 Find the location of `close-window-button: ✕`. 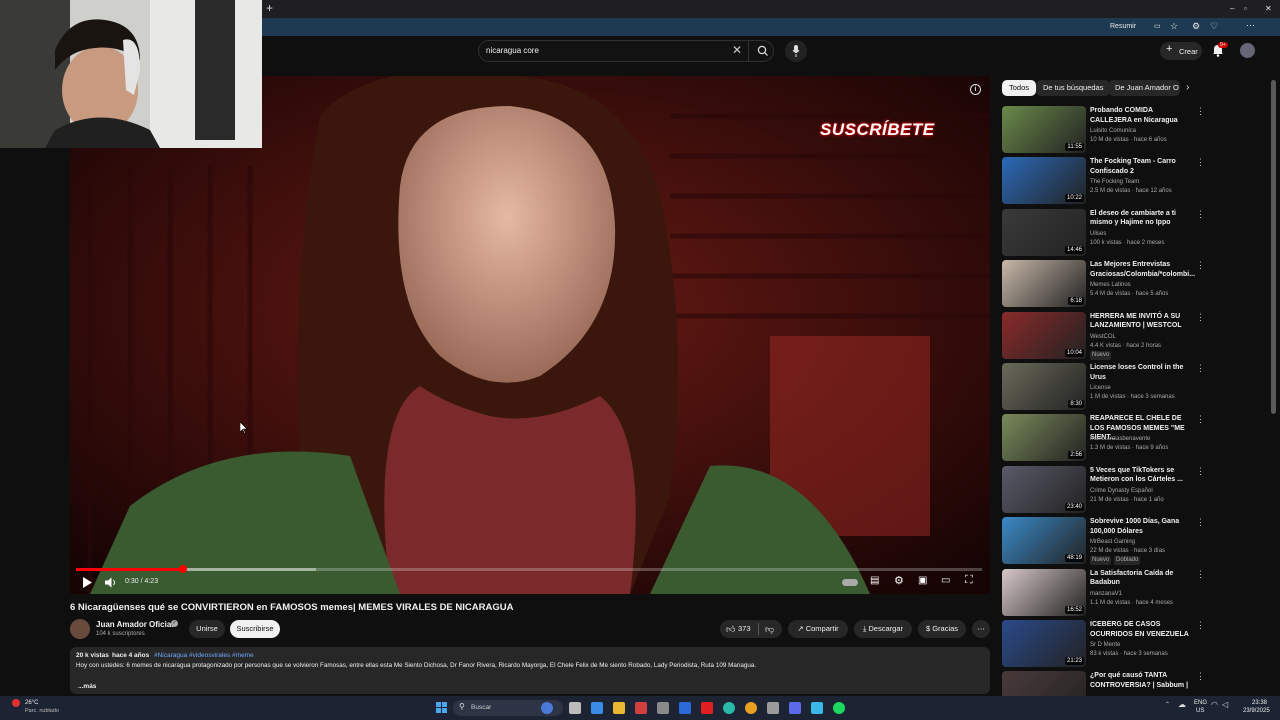

close-window-button: ✕ is located at coordinates (1268, 8).